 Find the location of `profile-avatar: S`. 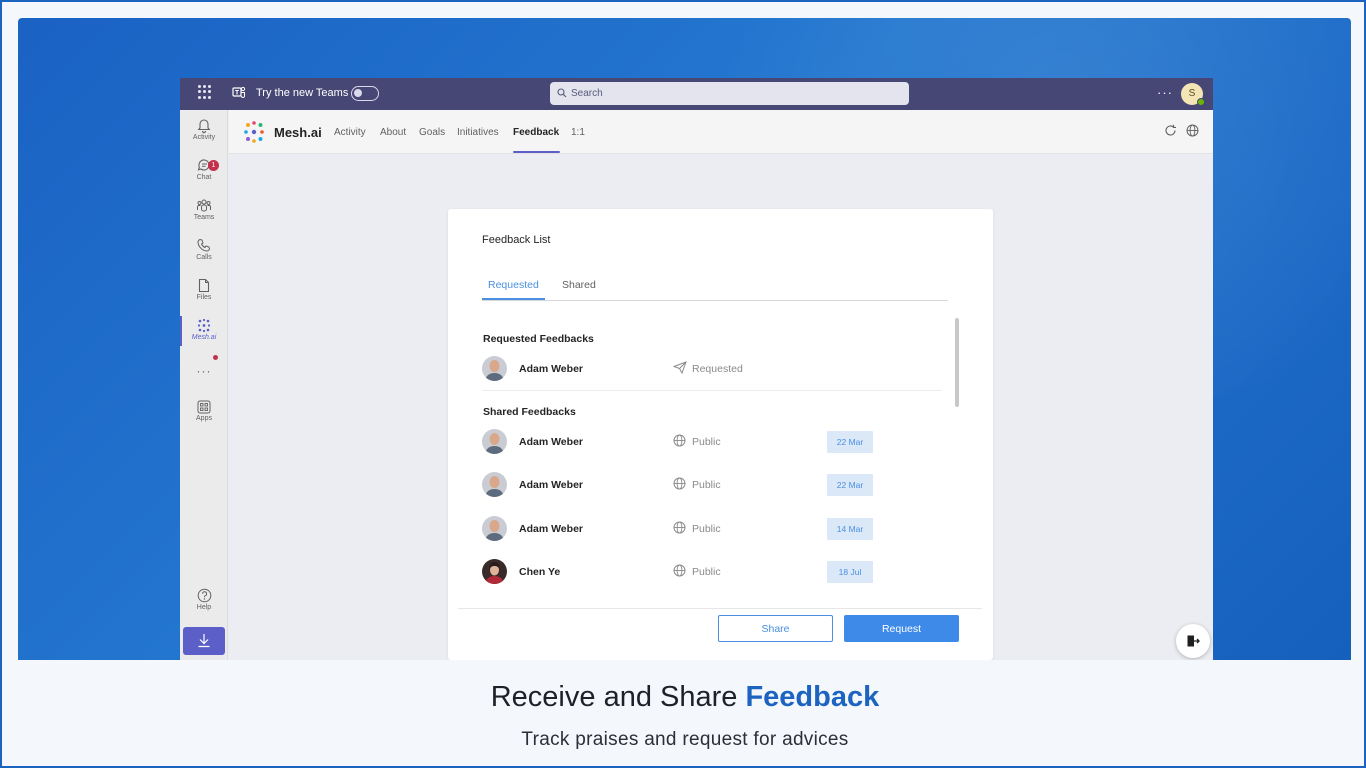

profile-avatar: S is located at coordinates (1193, 94).